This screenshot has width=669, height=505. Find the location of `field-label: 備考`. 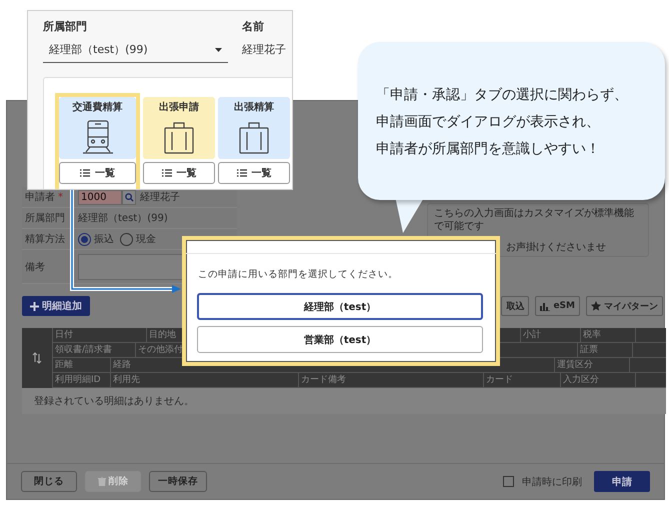

field-label: 備考 is located at coordinates (35, 267).